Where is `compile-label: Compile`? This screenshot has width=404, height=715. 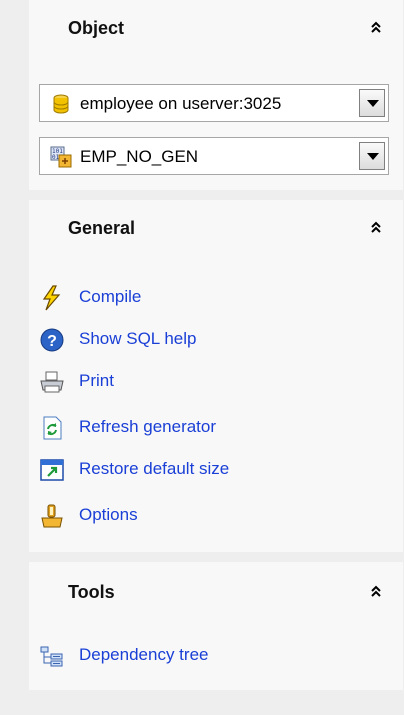
compile-label: Compile is located at coordinates (110, 296).